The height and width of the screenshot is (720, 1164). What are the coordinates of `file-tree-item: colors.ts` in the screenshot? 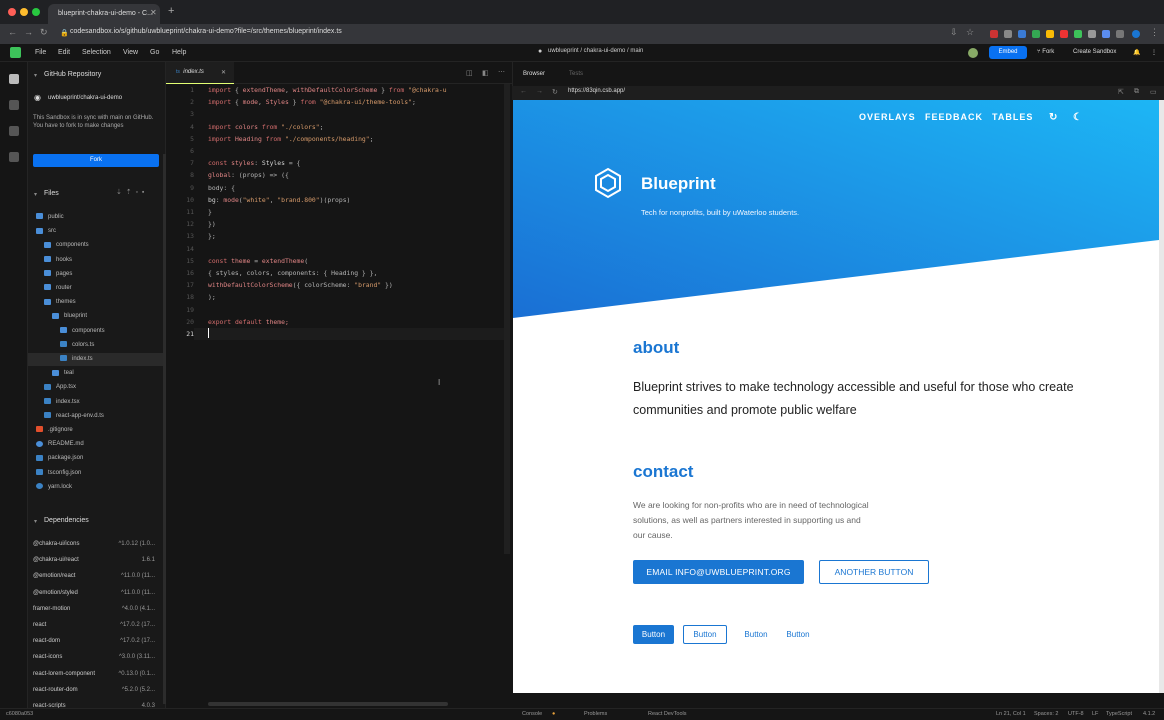 It's located at (95, 345).